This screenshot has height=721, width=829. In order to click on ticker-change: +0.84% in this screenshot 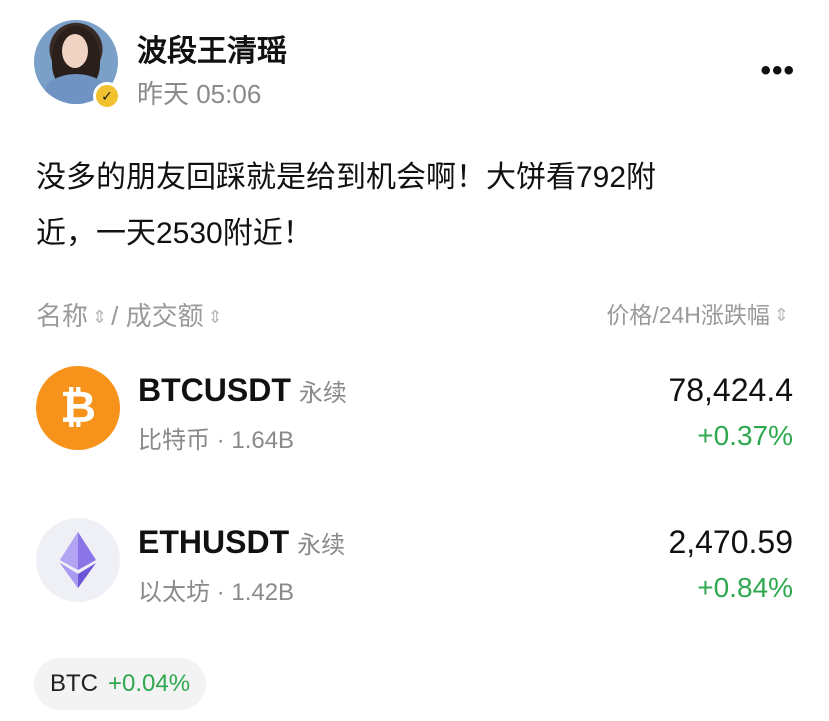, I will do `click(745, 587)`.